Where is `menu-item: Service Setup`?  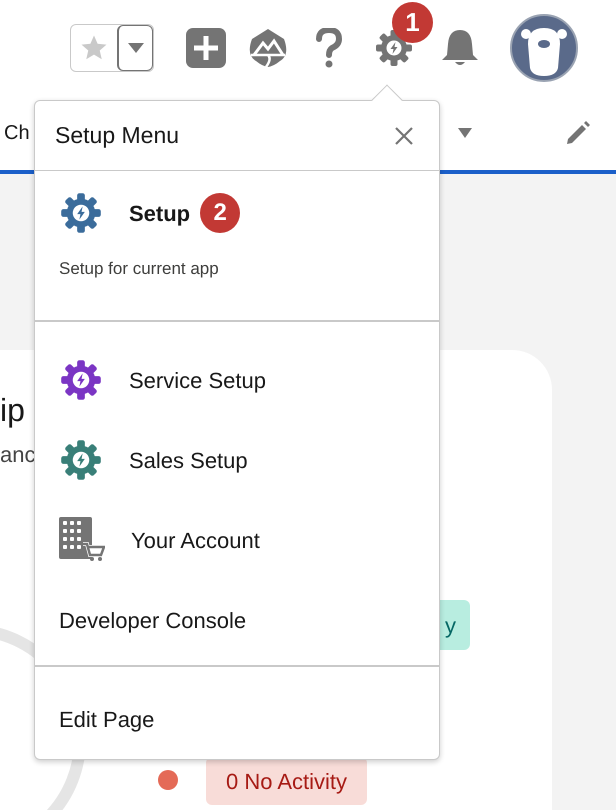
menu-item: Service Setup is located at coordinates (237, 380).